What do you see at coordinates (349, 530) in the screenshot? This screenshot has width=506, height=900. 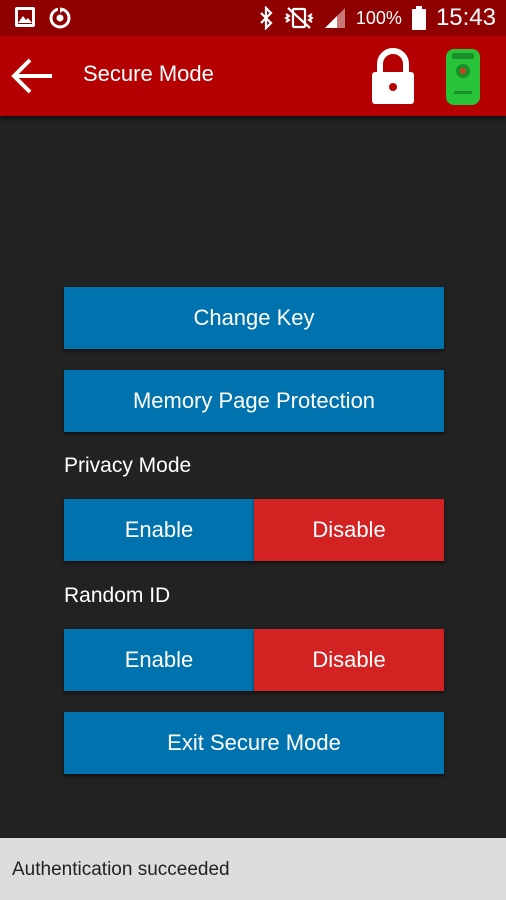 I see `privacy-mode-disable-button: Disable` at bounding box center [349, 530].